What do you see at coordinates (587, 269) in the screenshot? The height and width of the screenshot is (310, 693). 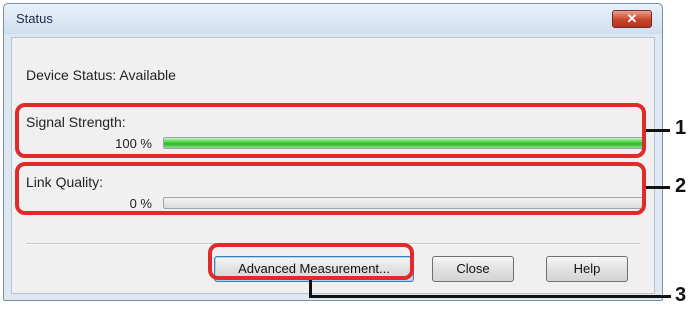 I see `help-button: Help` at bounding box center [587, 269].